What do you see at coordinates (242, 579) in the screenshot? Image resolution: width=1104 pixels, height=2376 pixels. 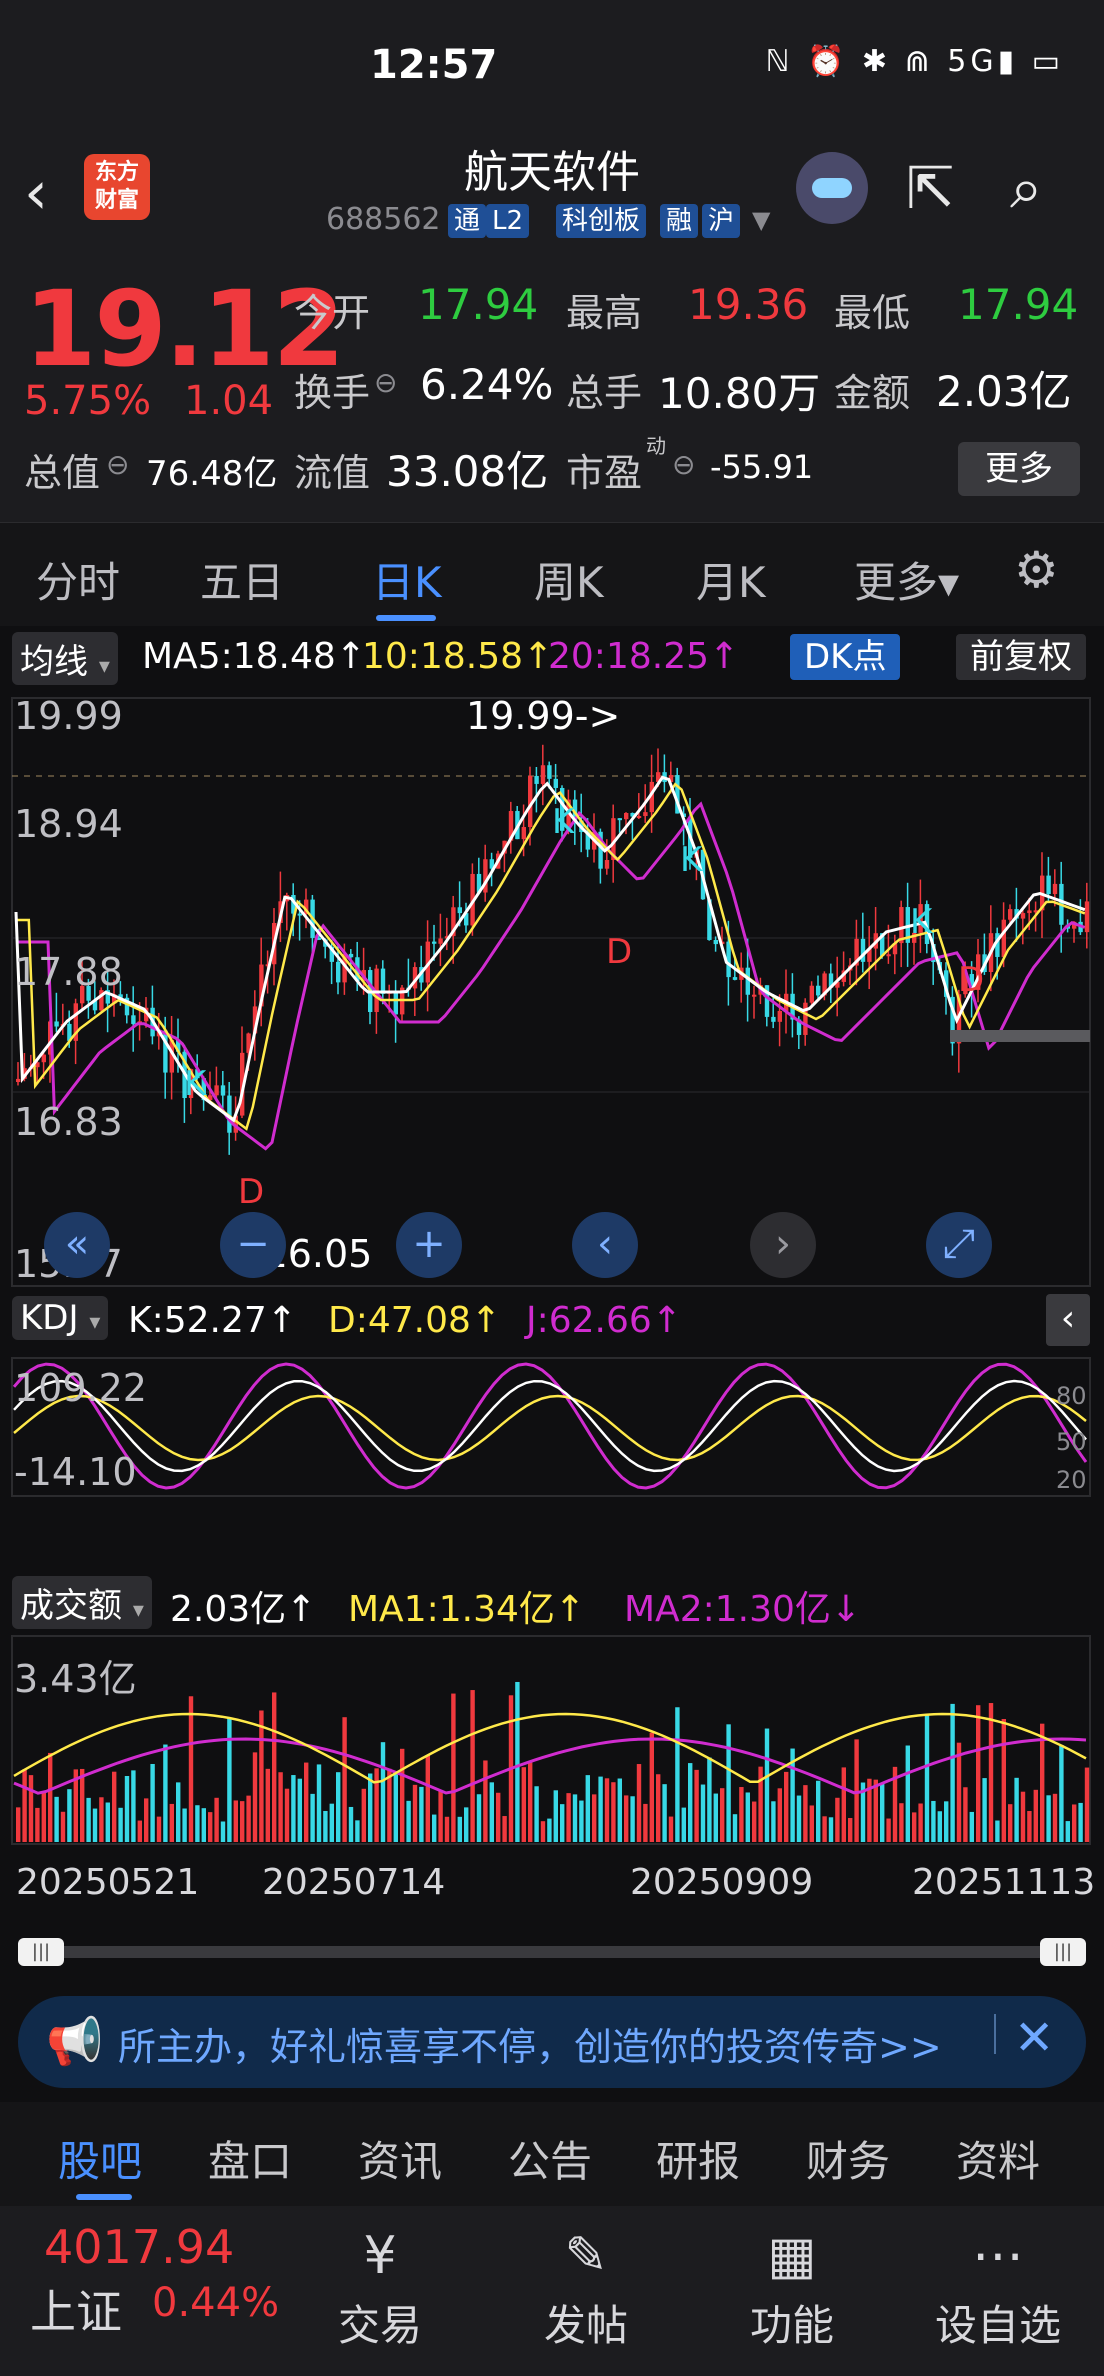 I see `tab-five-day: 五日` at bounding box center [242, 579].